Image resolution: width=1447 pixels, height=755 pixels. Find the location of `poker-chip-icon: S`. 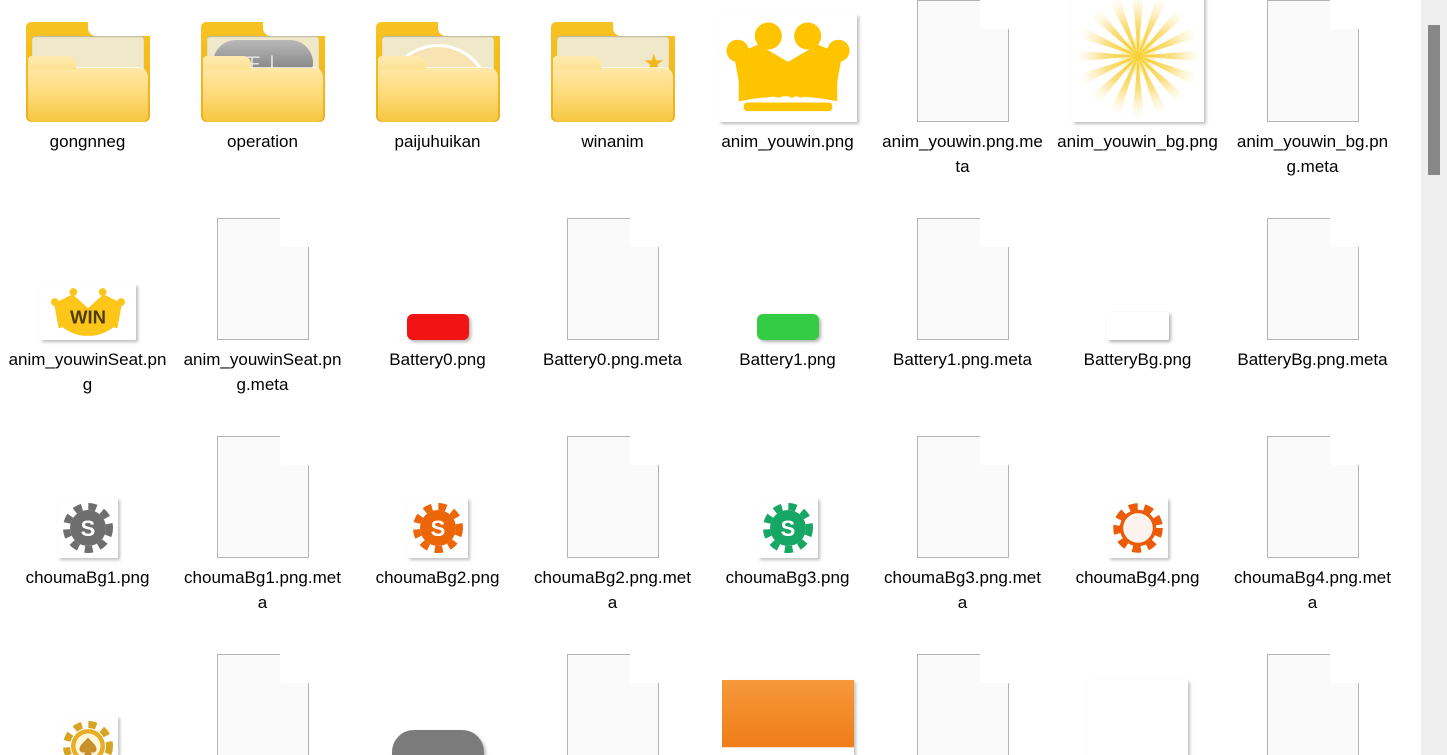

poker-chip-icon: S is located at coordinates (437, 528).